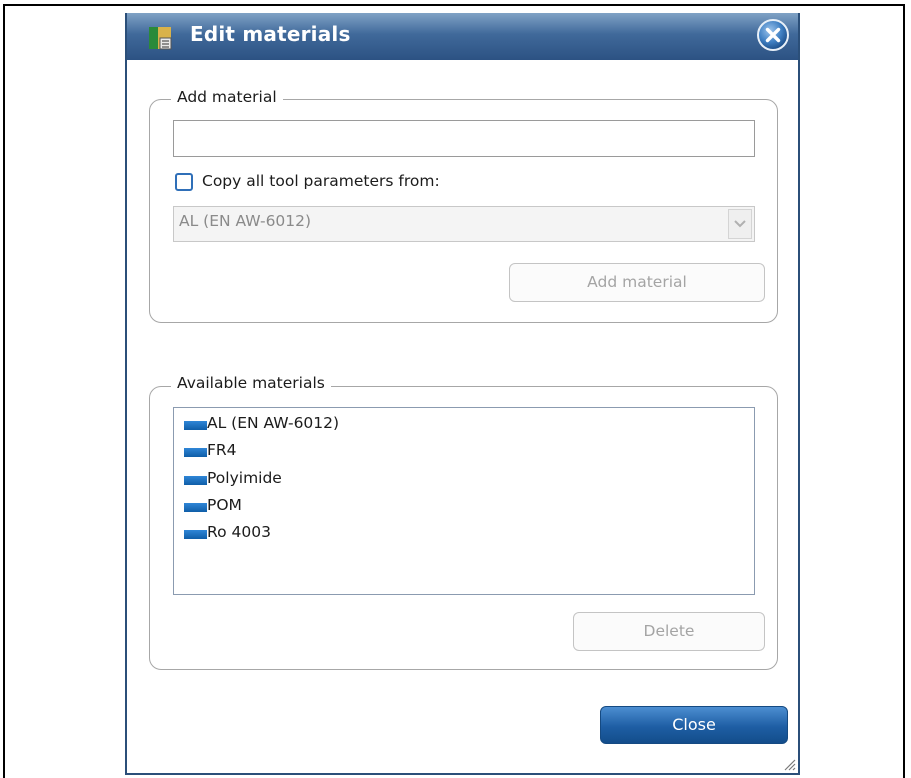 The height and width of the screenshot is (778, 911). What do you see at coordinates (222, 450) in the screenshot?
I see `material-label: FR4` at bounding box center [222, 450].